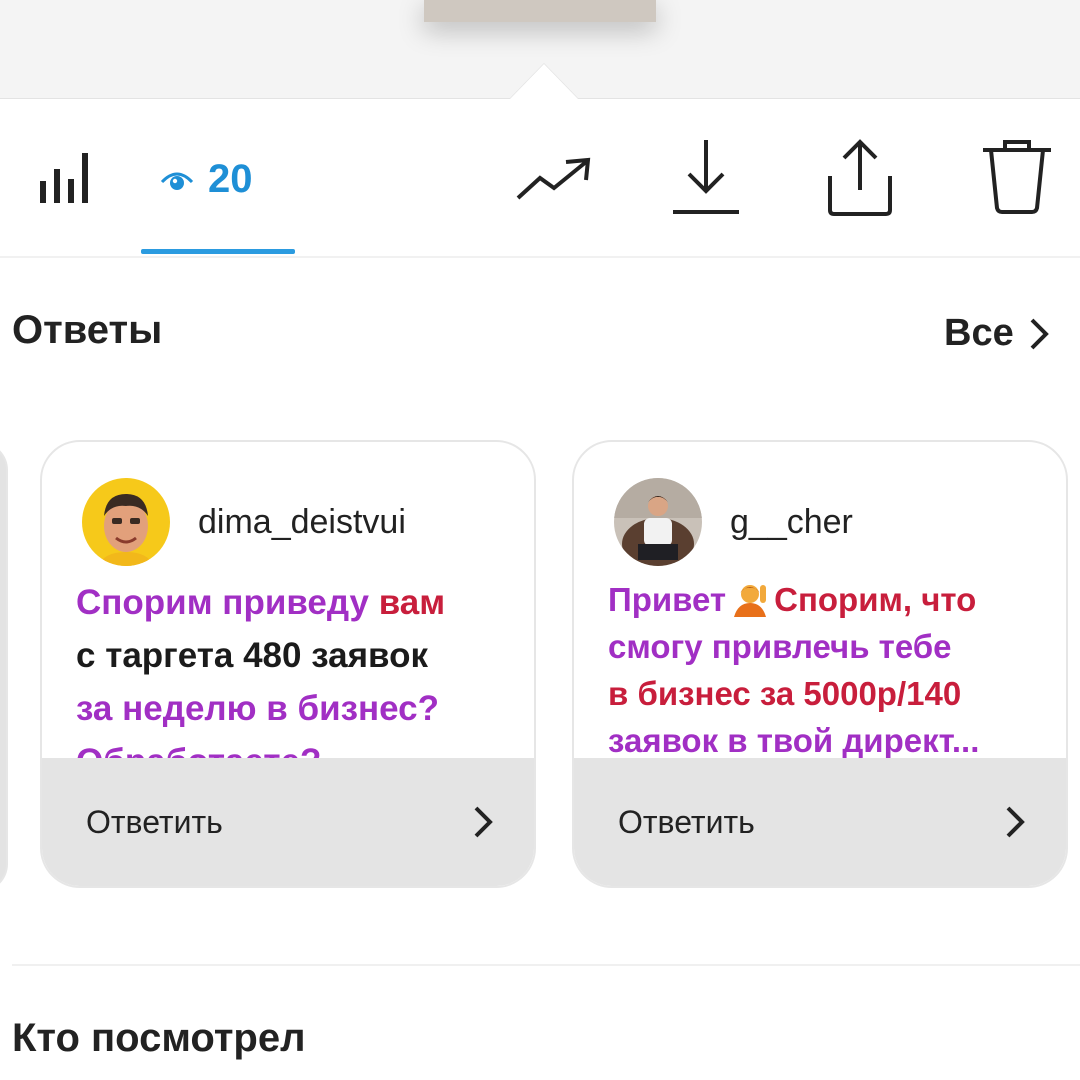  Describe the element at coordinates (258, 708) in the screenshot. I see `message-text: за неделю в бизнес?` at that location.